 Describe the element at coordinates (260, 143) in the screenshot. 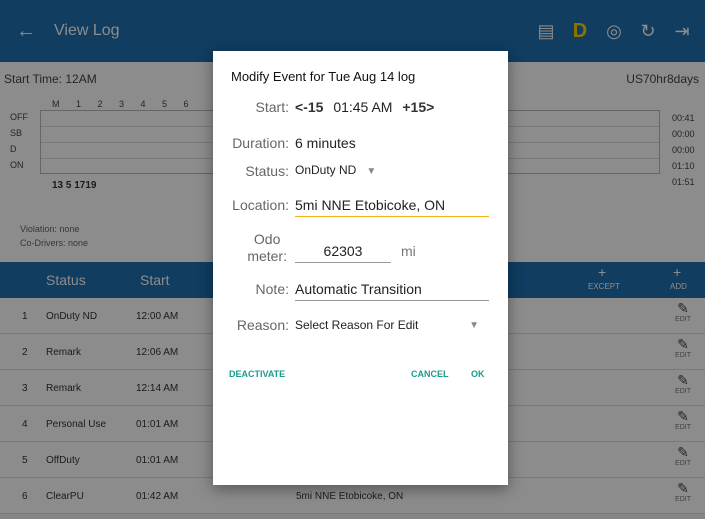

I see `duration-label: Duration:` at that location.